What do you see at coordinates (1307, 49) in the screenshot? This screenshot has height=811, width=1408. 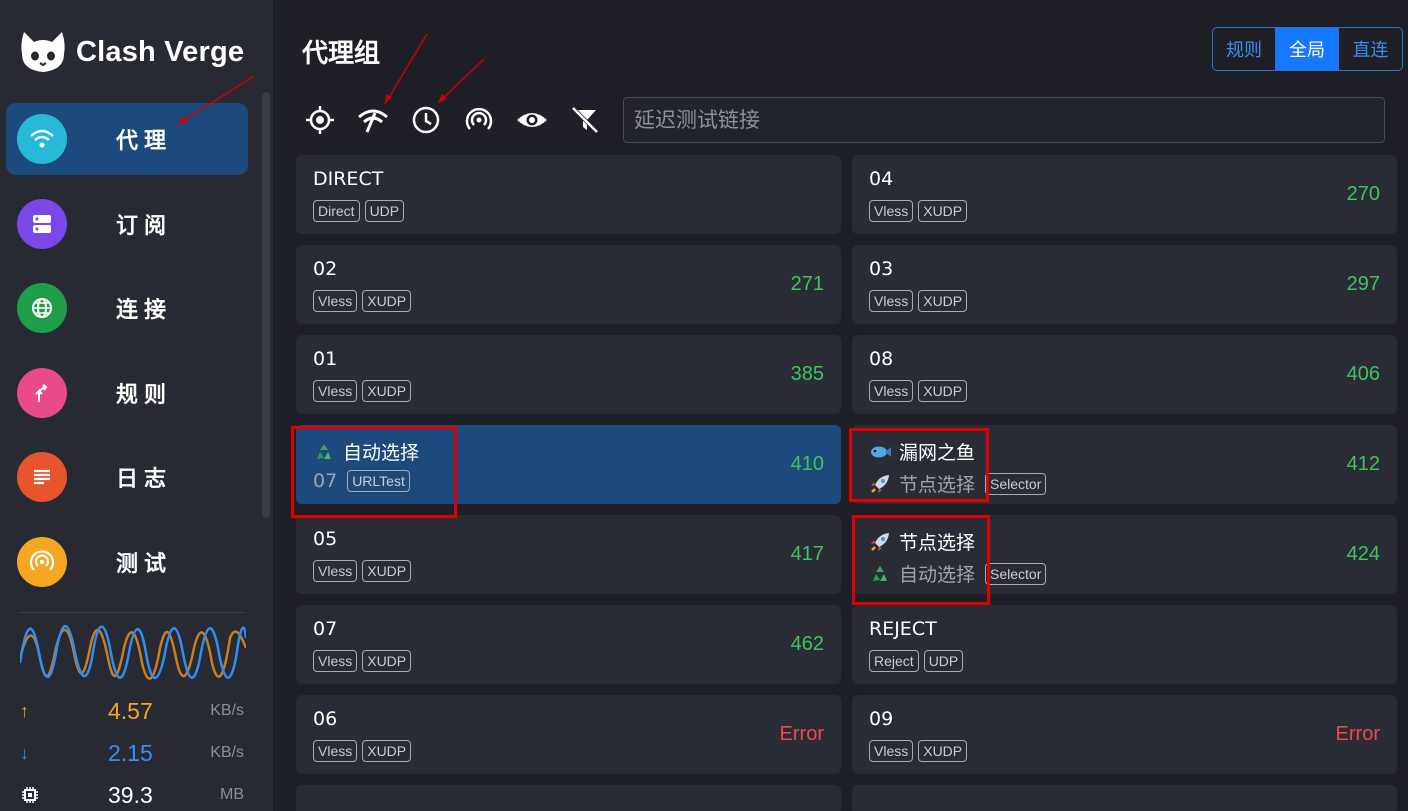 I see `mode-button: 全局` at bounding box center [1307, 49].